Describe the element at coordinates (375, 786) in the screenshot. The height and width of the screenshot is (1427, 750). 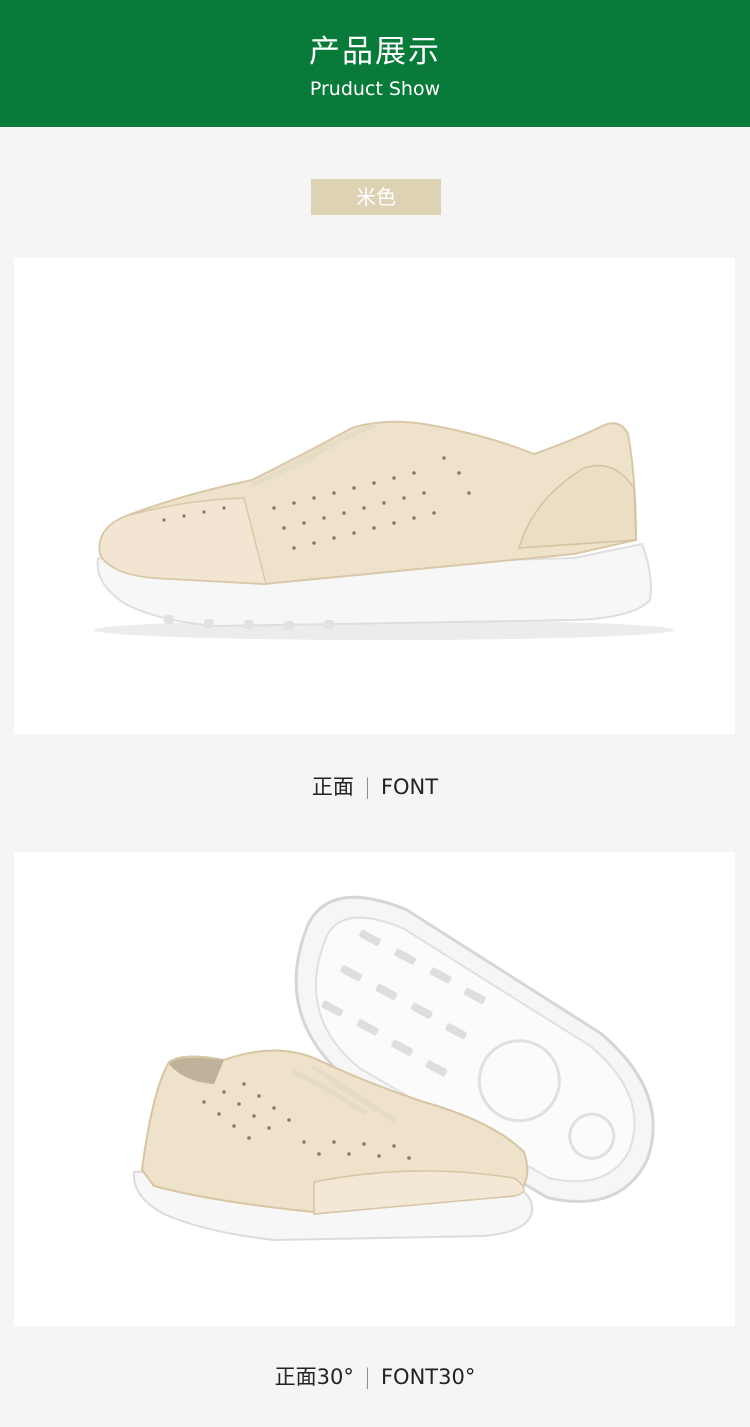
I see `photo-caption-front: 正面 | FONT` at that location.